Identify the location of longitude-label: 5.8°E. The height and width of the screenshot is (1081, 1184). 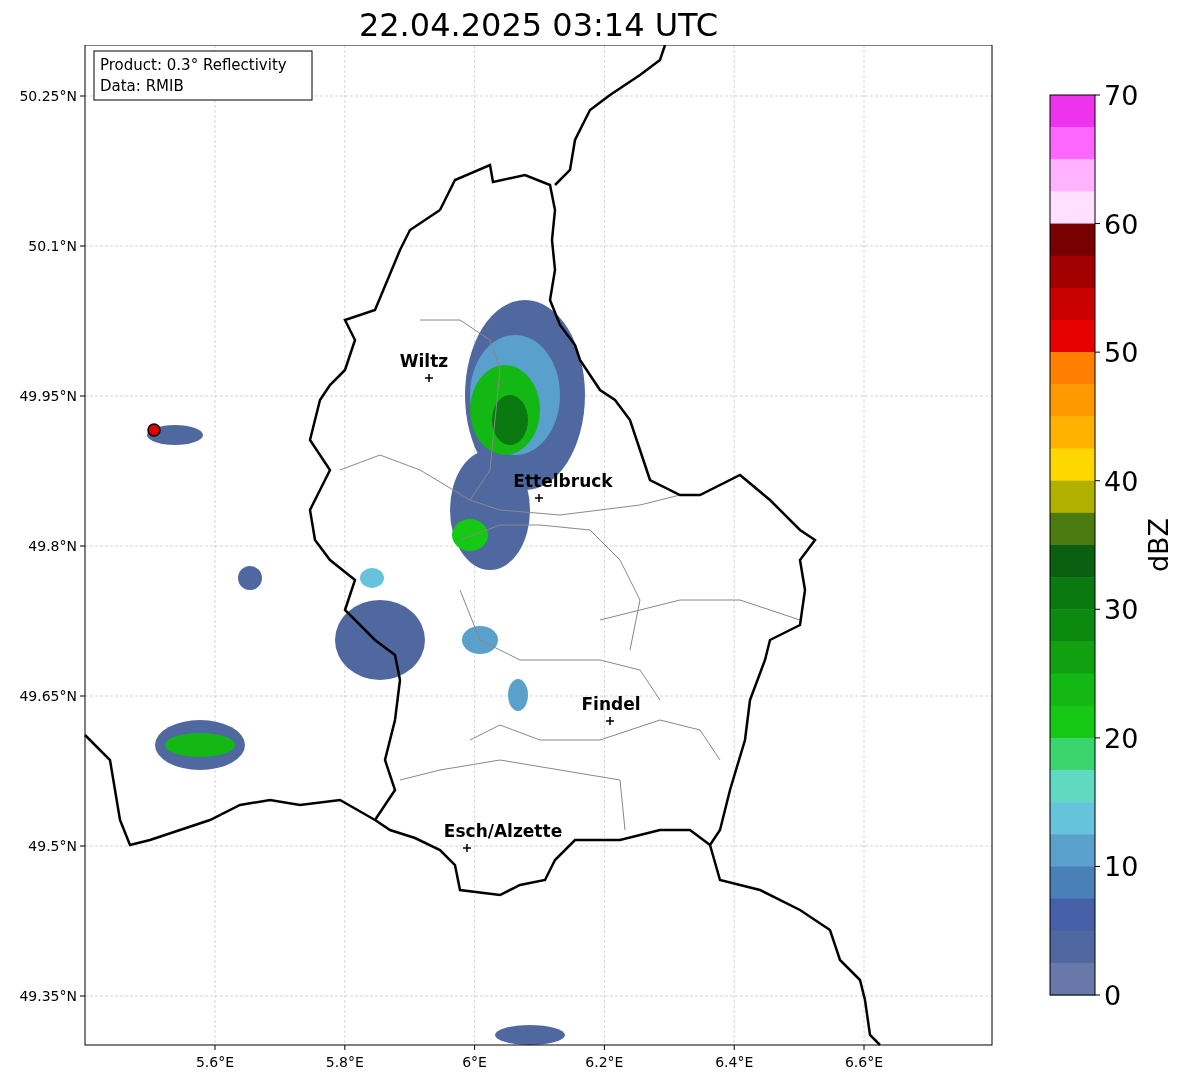
(344, 1062).